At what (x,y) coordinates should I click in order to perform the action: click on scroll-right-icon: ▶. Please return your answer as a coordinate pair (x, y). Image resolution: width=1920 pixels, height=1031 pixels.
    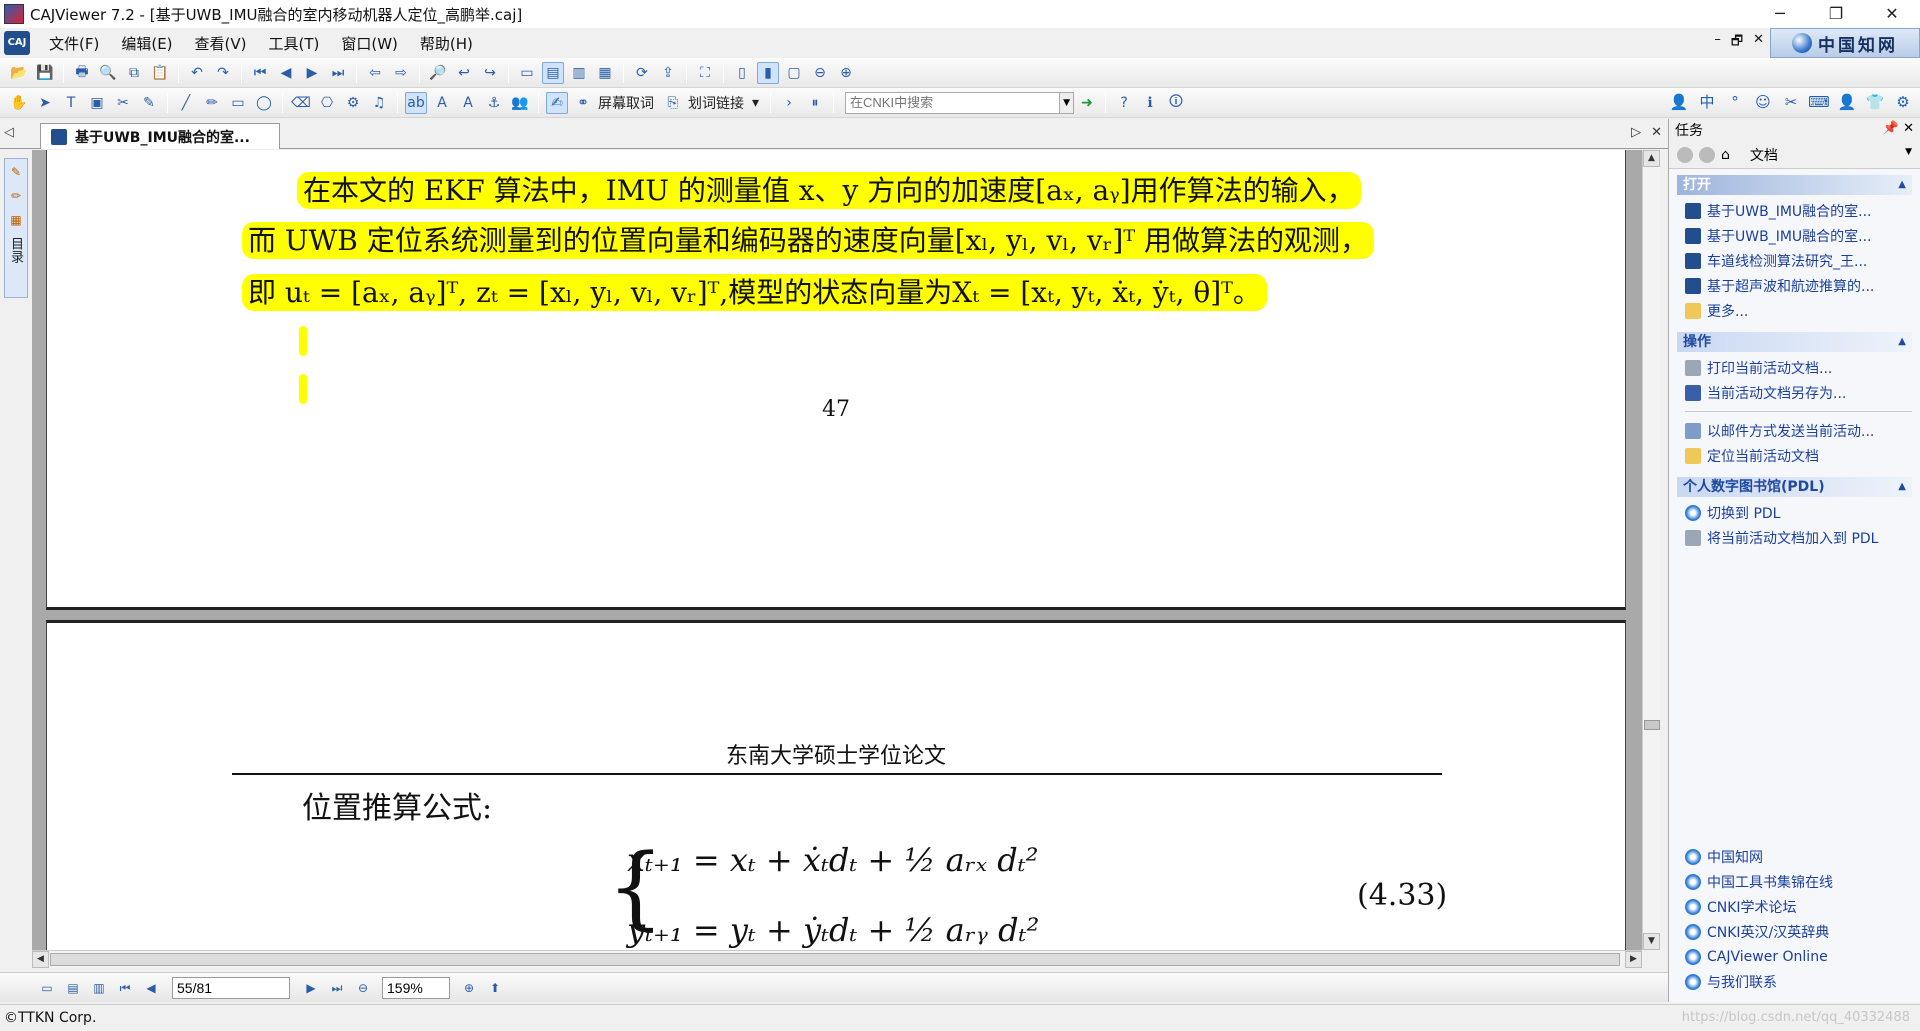
    Looking at the image, I should click on (1633, 959).